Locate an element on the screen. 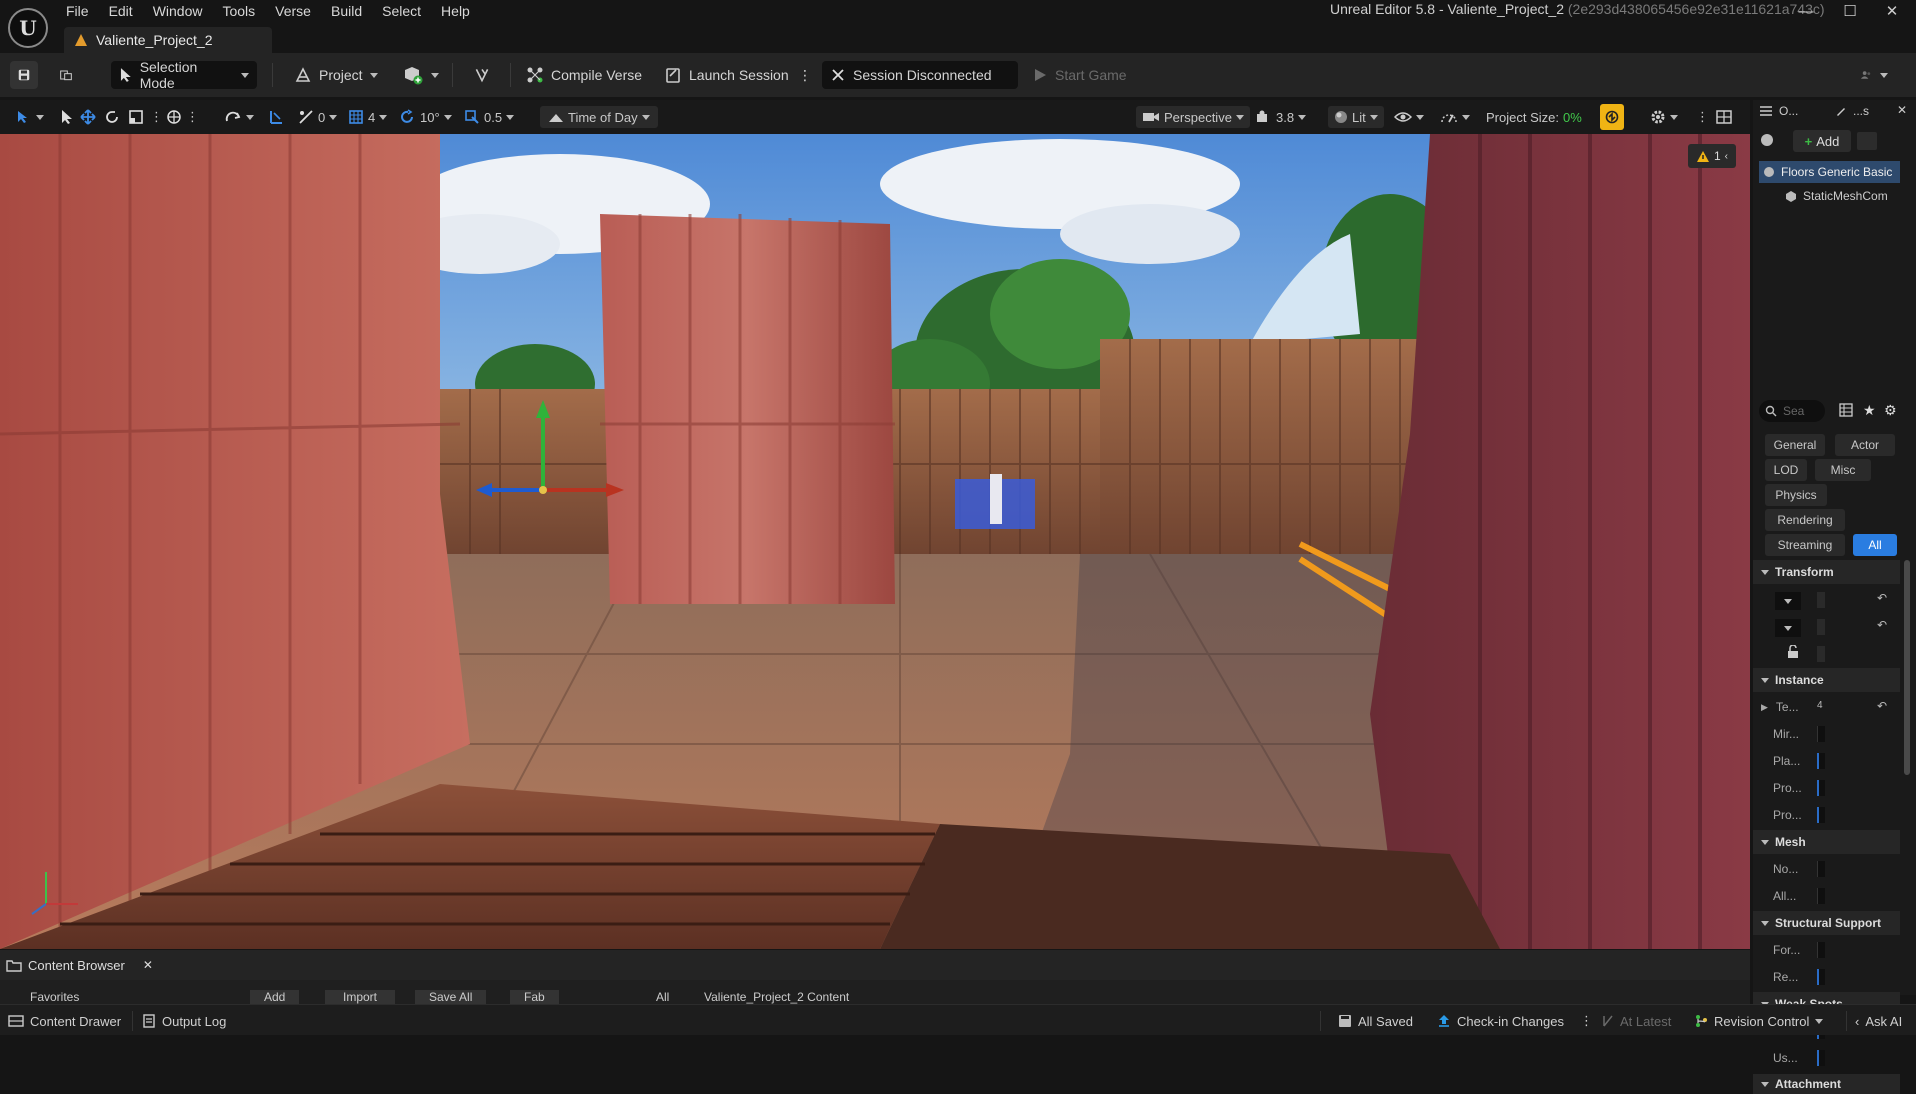 The image size is (1916, 1094). close-panel-icon: ✕ is located at coordinates (1902, 110).